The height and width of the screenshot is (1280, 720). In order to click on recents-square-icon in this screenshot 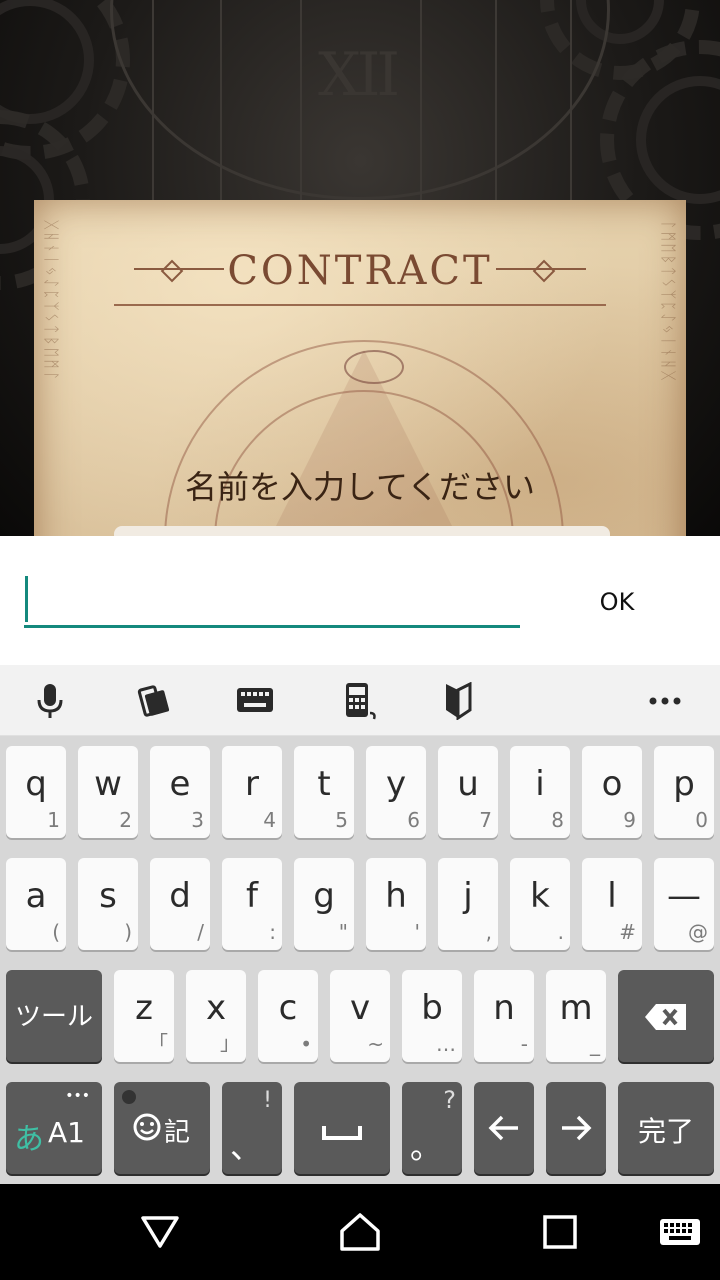, I will do `click(560, 1232)`.